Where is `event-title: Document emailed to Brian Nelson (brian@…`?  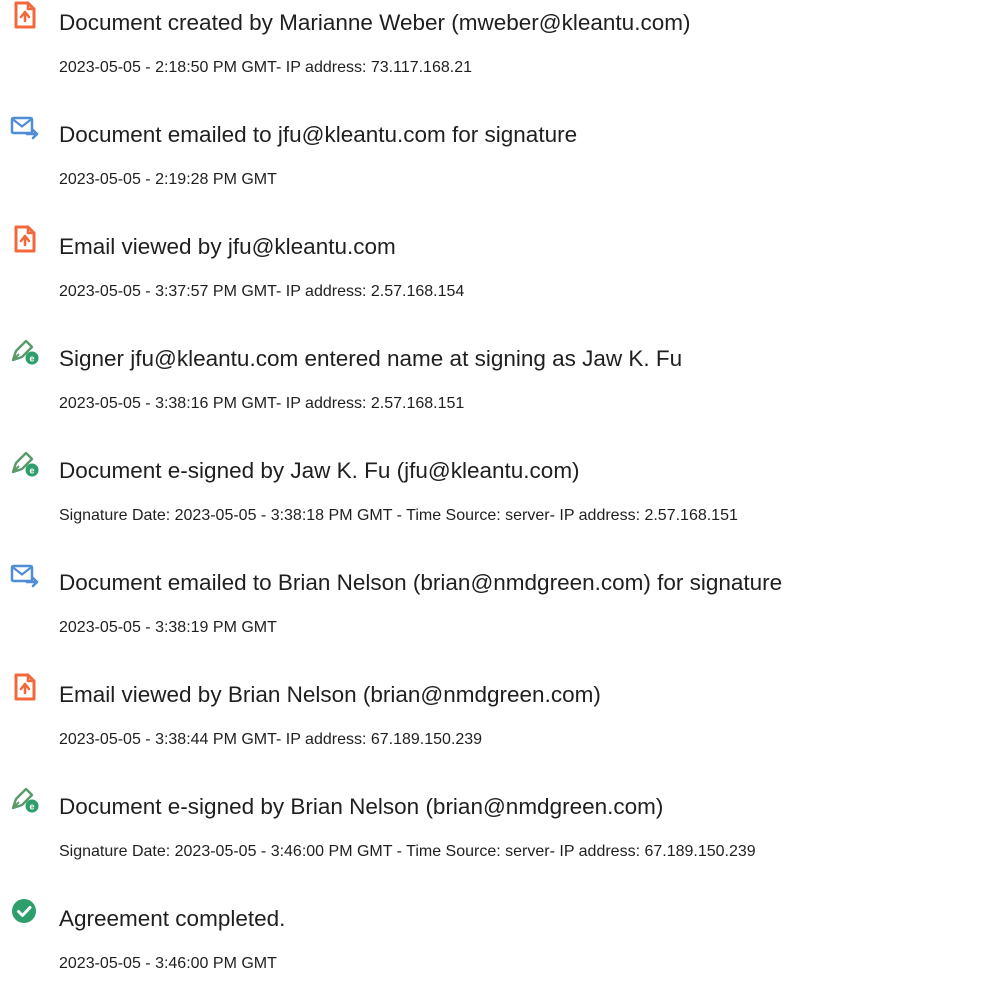 event-title: Document emailed to Brian Nelson (brian@… is located at coordinates (421, 582).